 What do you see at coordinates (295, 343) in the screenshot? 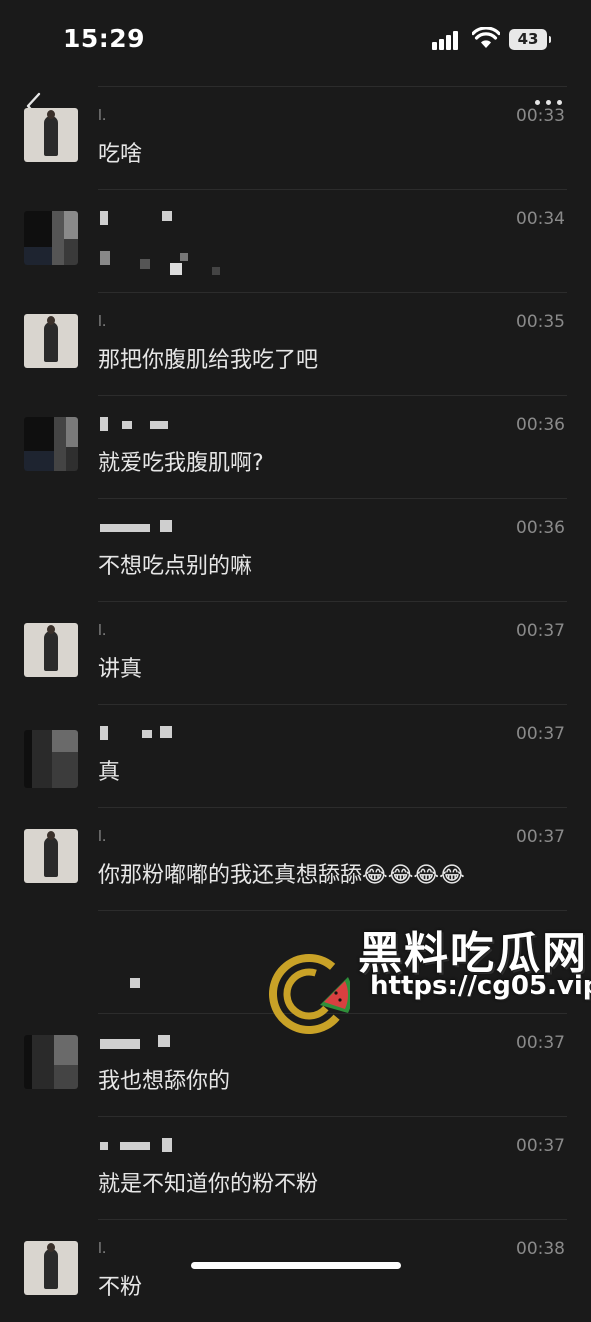
I see `message-item: l. 00:35 那把你腹肌给我吃了吧` at bounding box center [295, 343].